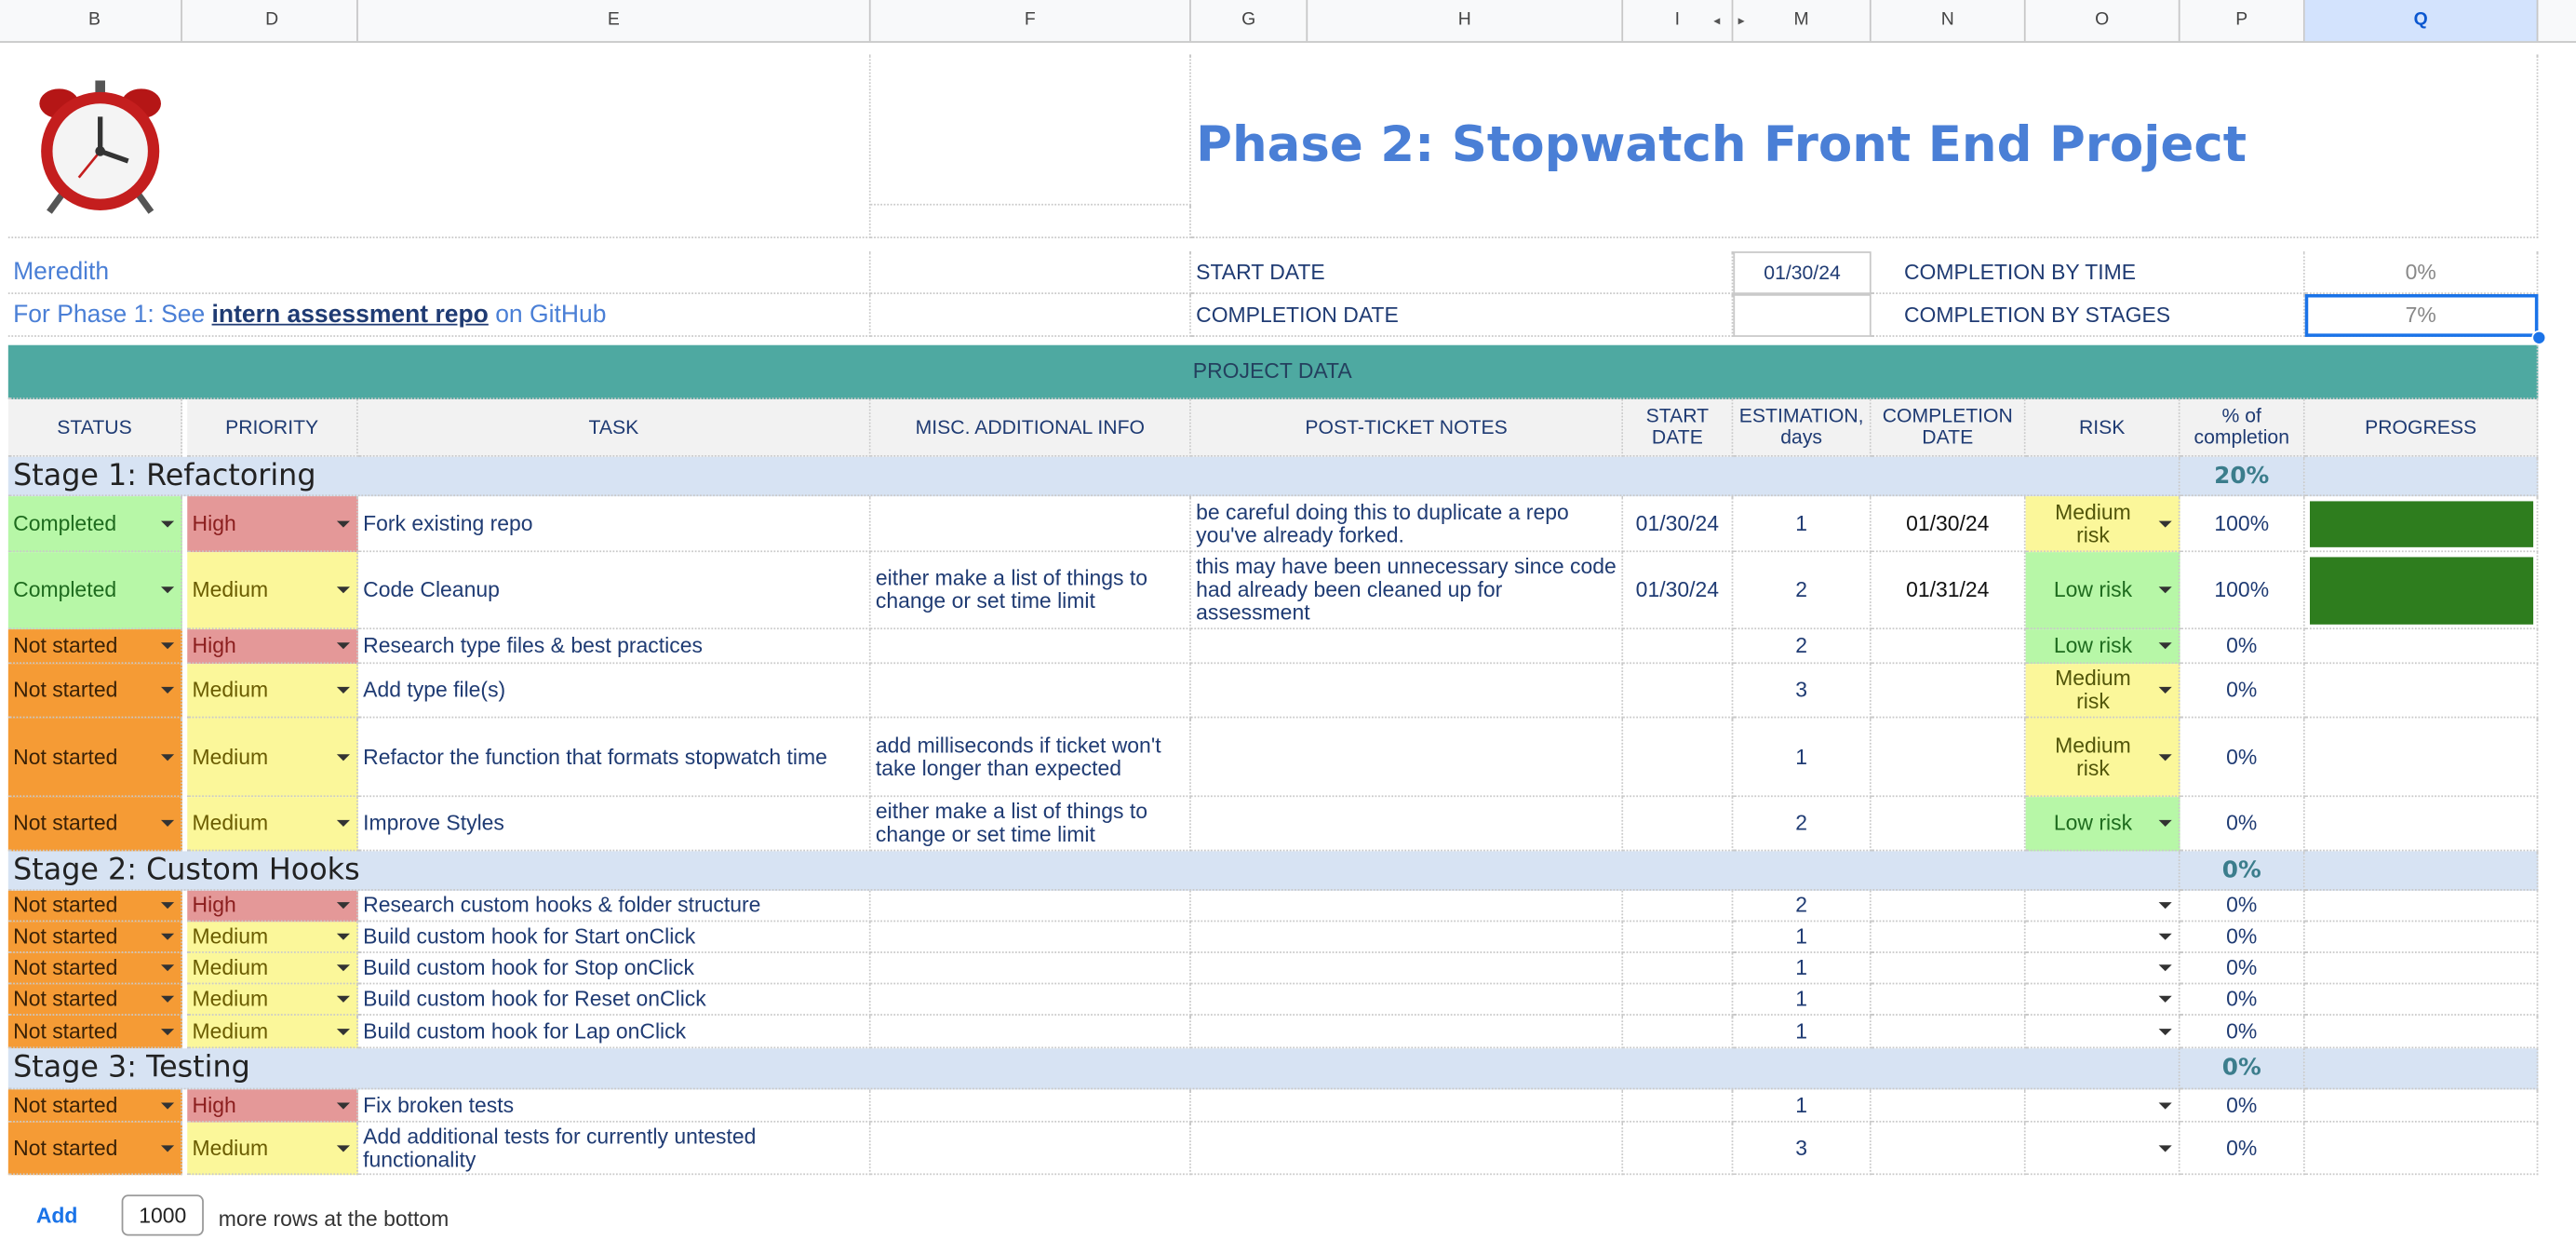 The width and height of the screenshot is (2576, 1253). Describe the element at coordinates (614, 427) in the screenshot. I see `header-task: TASK` at that location.